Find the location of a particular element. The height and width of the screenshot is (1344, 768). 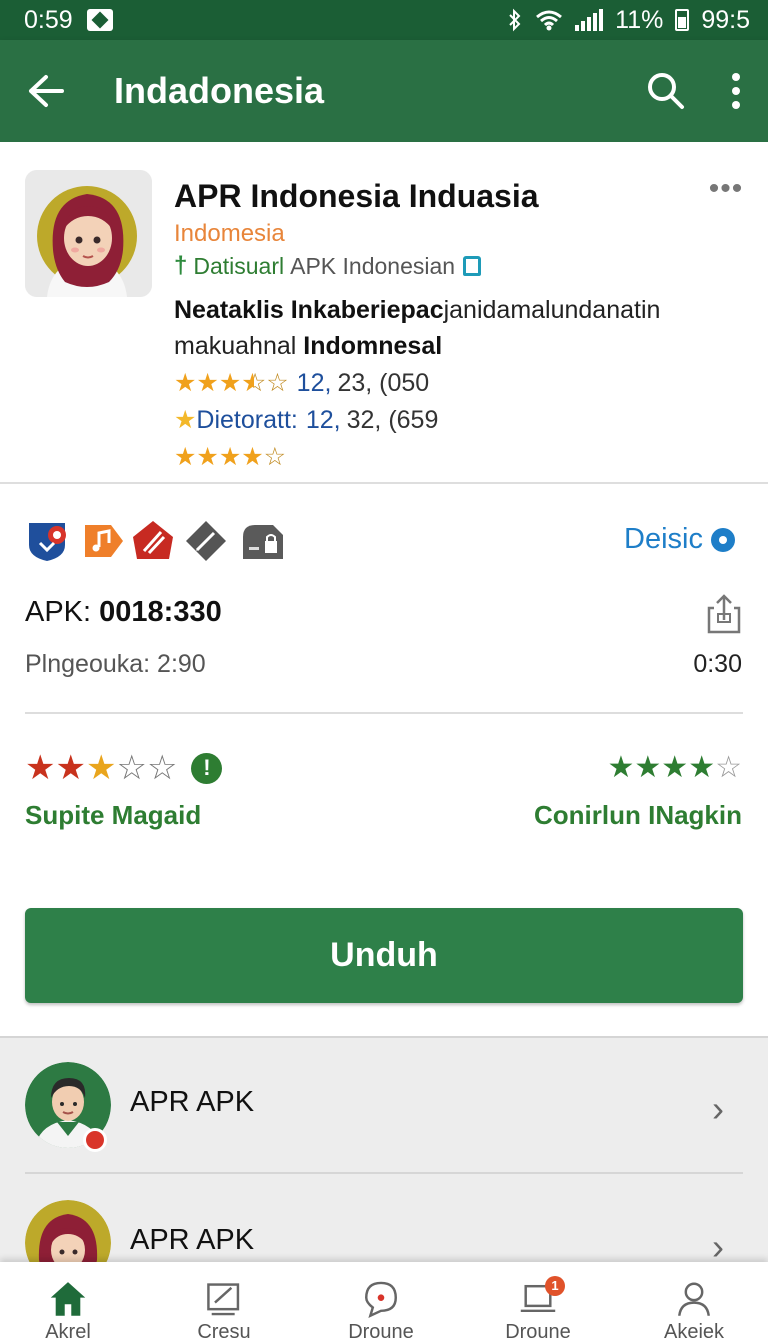

app-description-line-1: Neataklis Inkaberiepacjanidamalundanatin is located at coordinates (417, 310).